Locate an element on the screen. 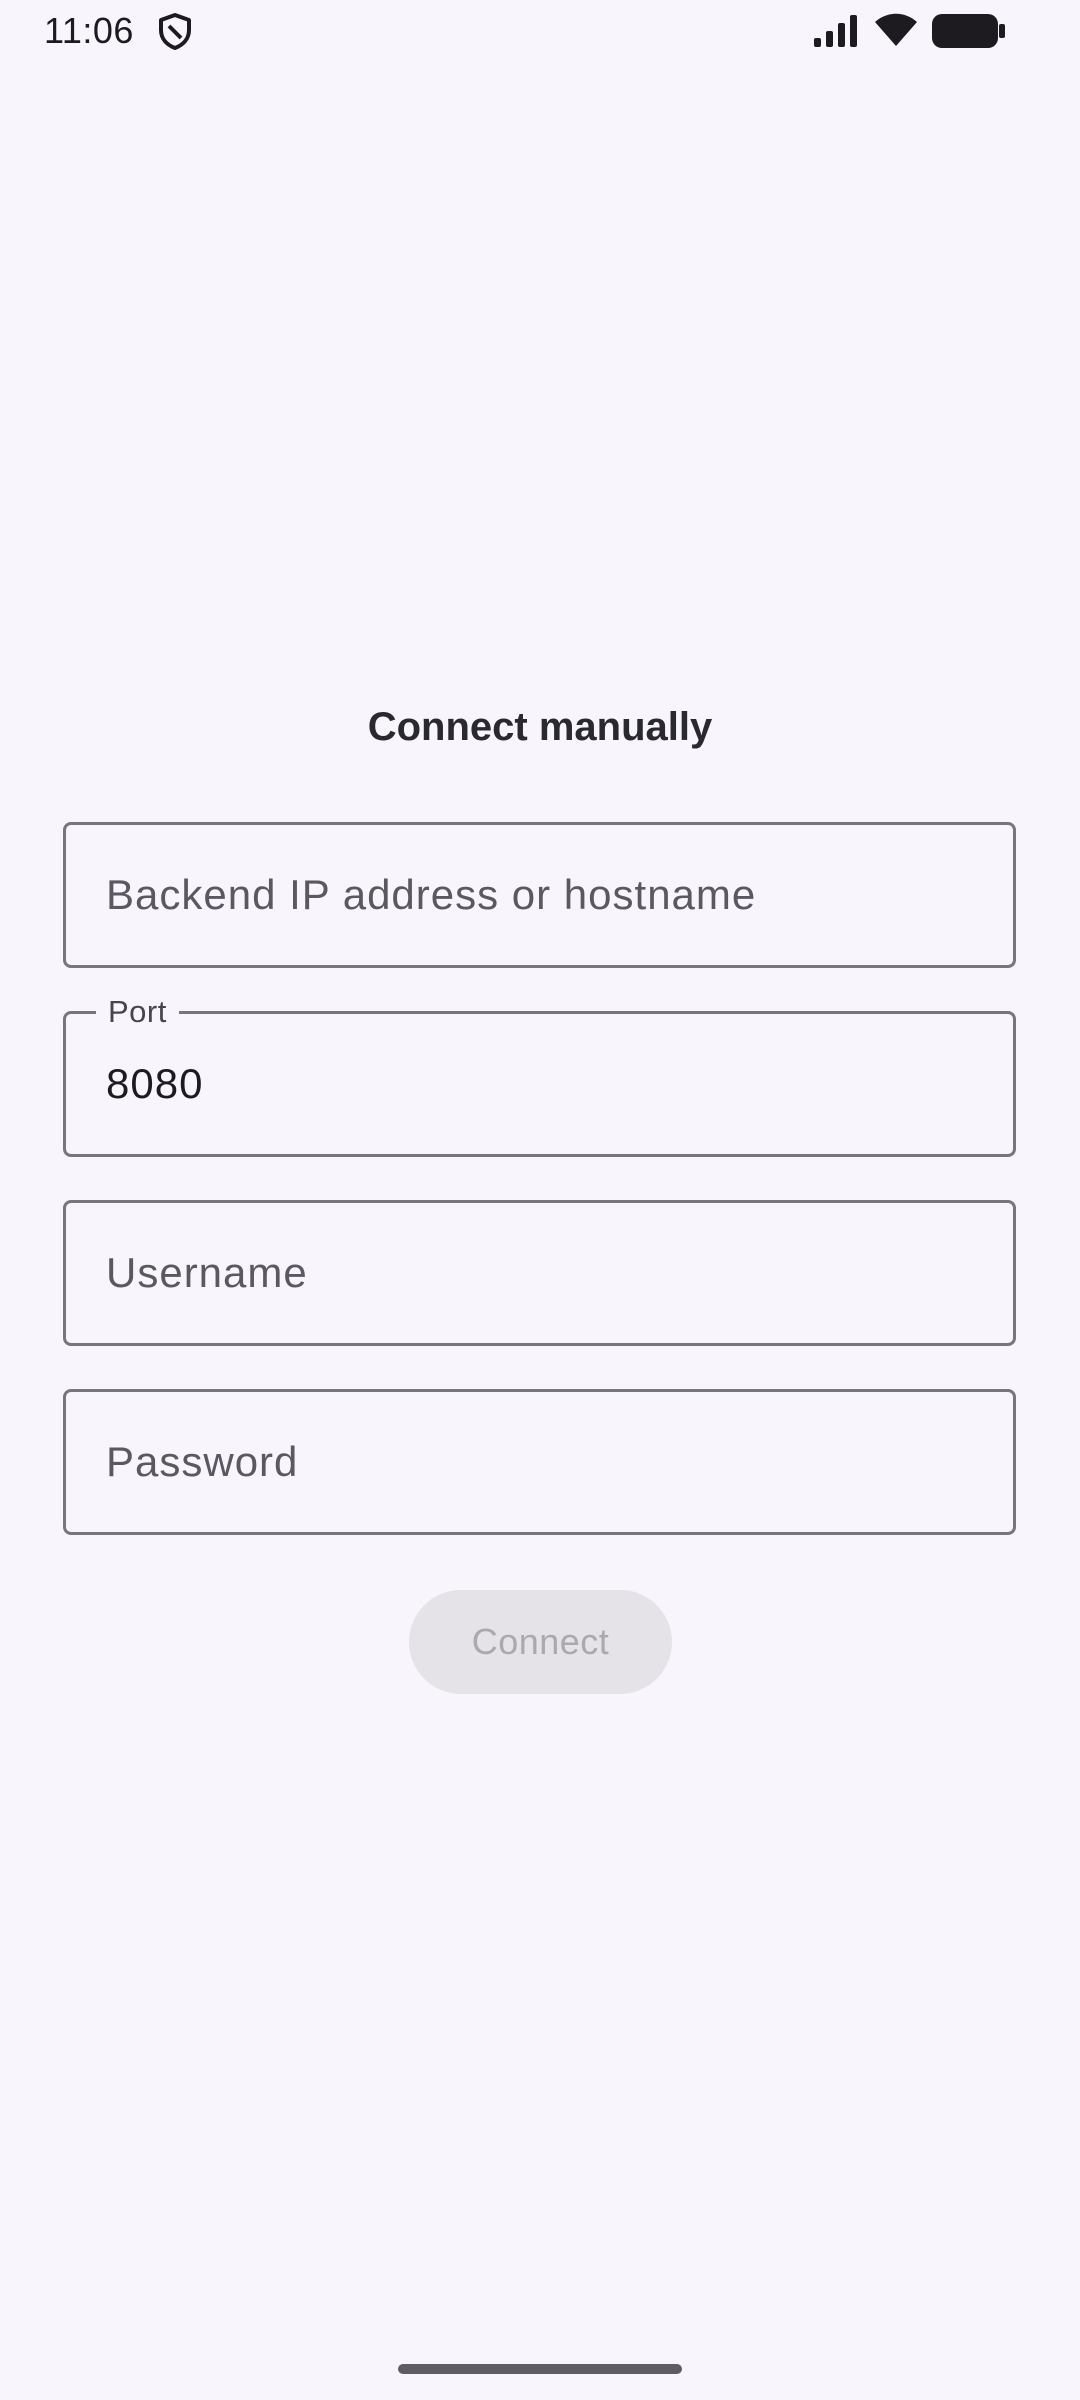  port-value: 8080 is located at coordinates (155, 1083).